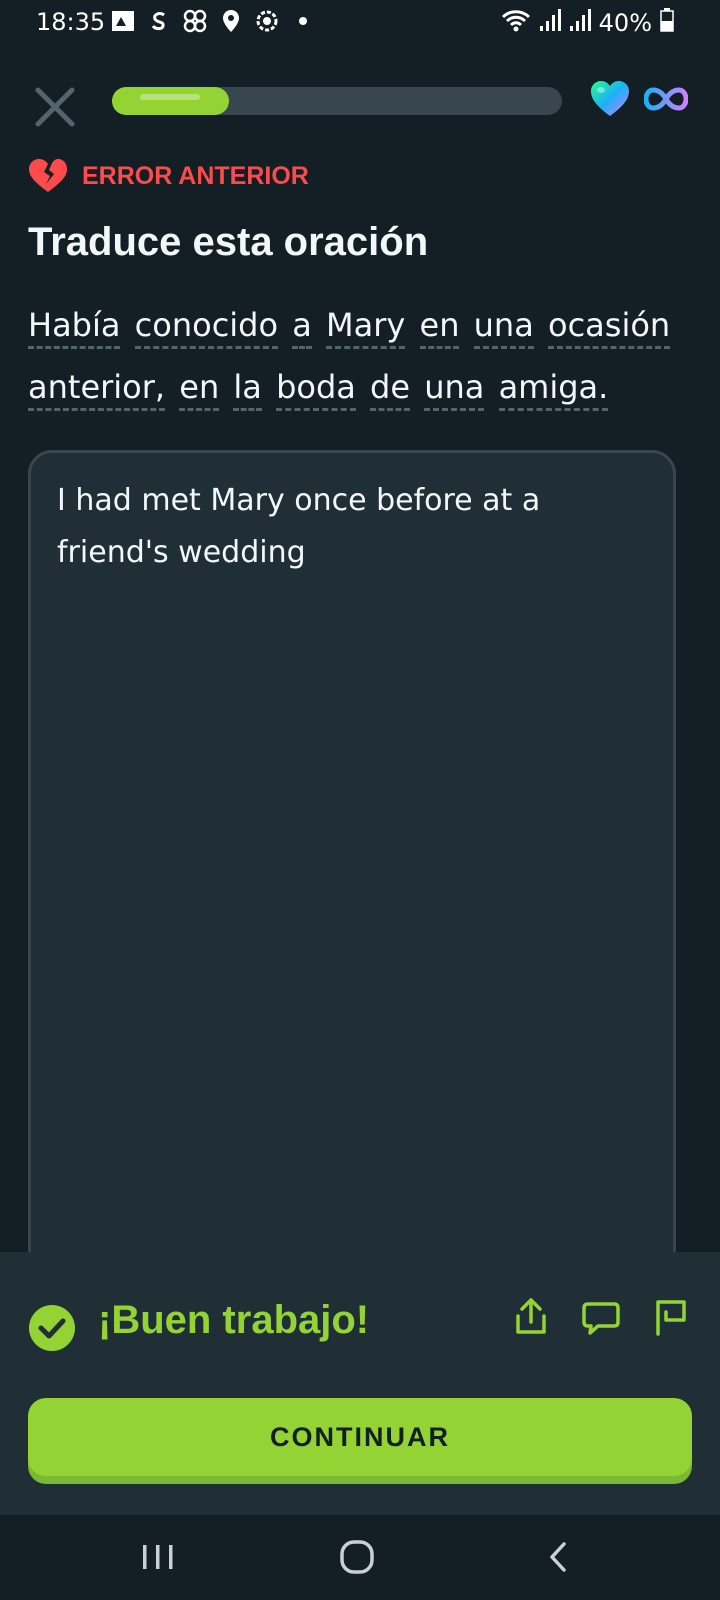 This screenshot has height=1600, width=720. What do you see at coordinates (337, 101) in the screenshot?
I see `lesson-progress-bar` at bounding box center [337, 101].